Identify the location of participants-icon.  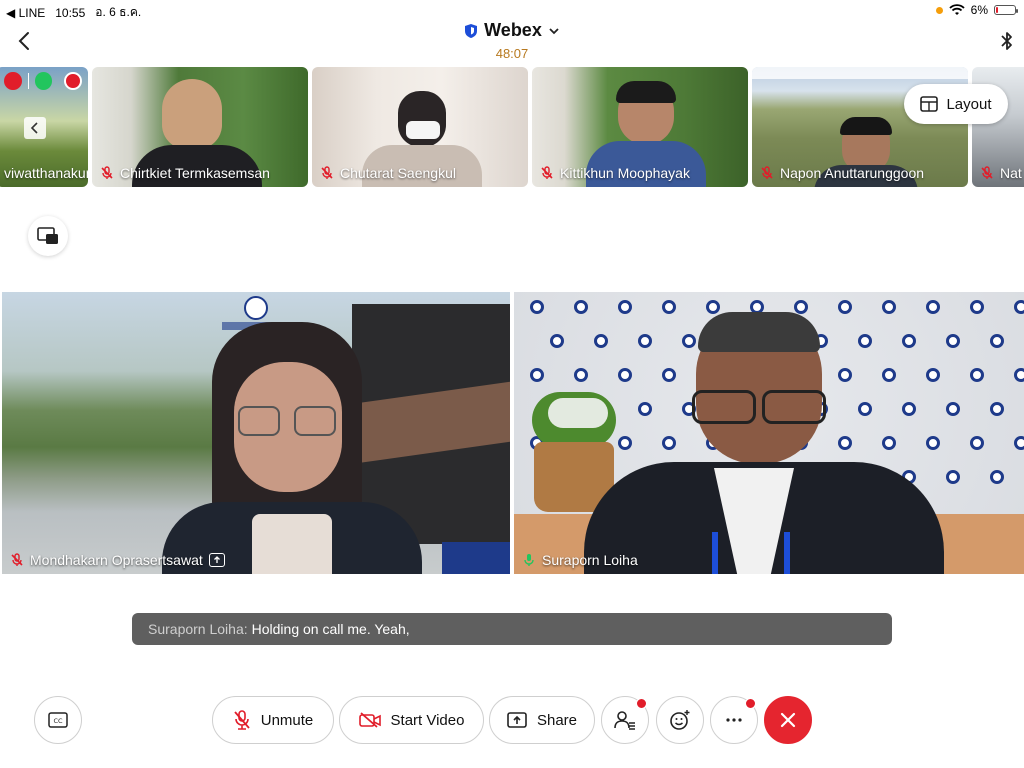
(624, 720).